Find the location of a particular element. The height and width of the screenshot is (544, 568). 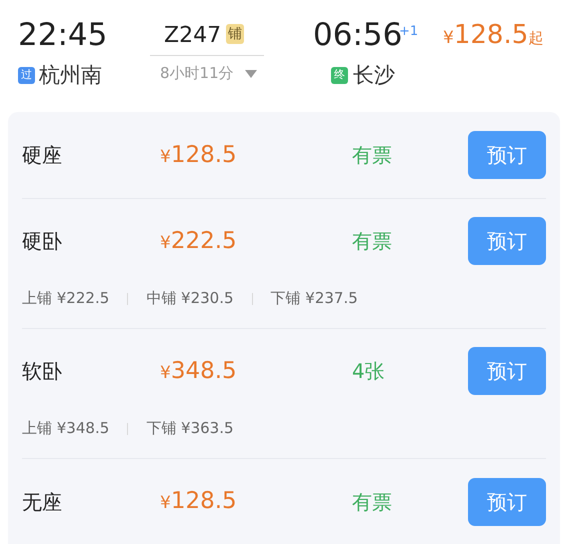

dropdown-icon is located at coordinates (251, 74).